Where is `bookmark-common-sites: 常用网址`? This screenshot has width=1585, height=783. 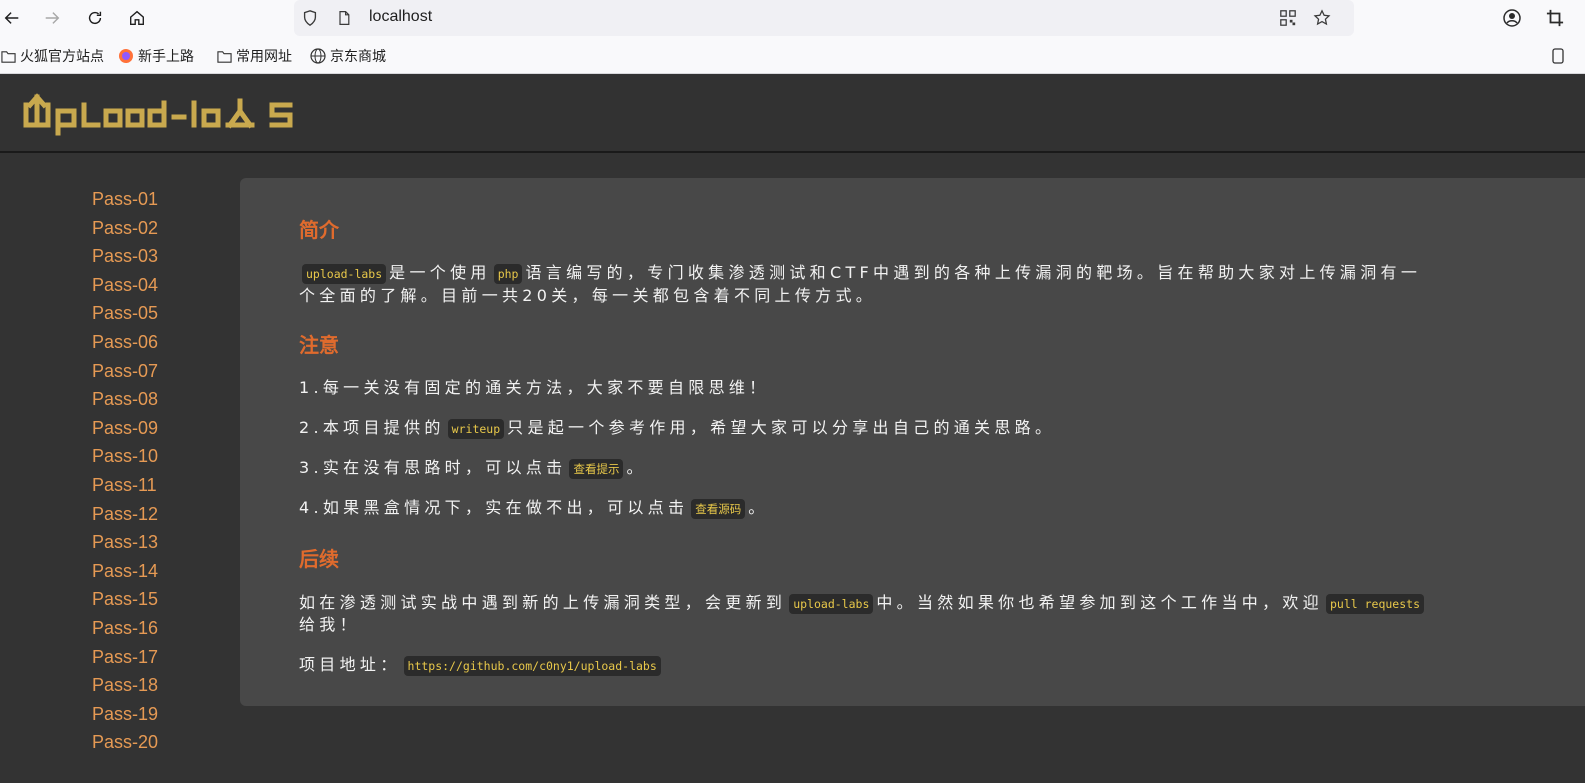
bookmark-common-sites: 常用网址 is located at coordinates (254, 56).